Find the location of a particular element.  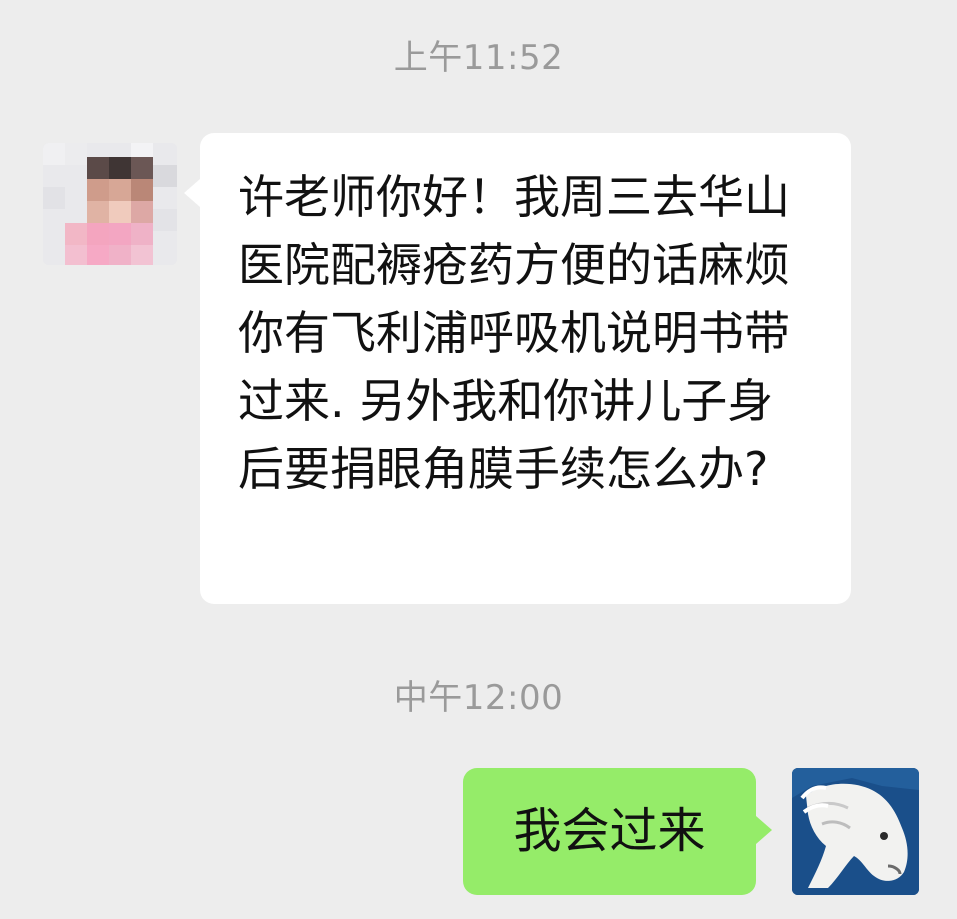

timestamp: 中午12:00 is located at coordinates (478, 698).